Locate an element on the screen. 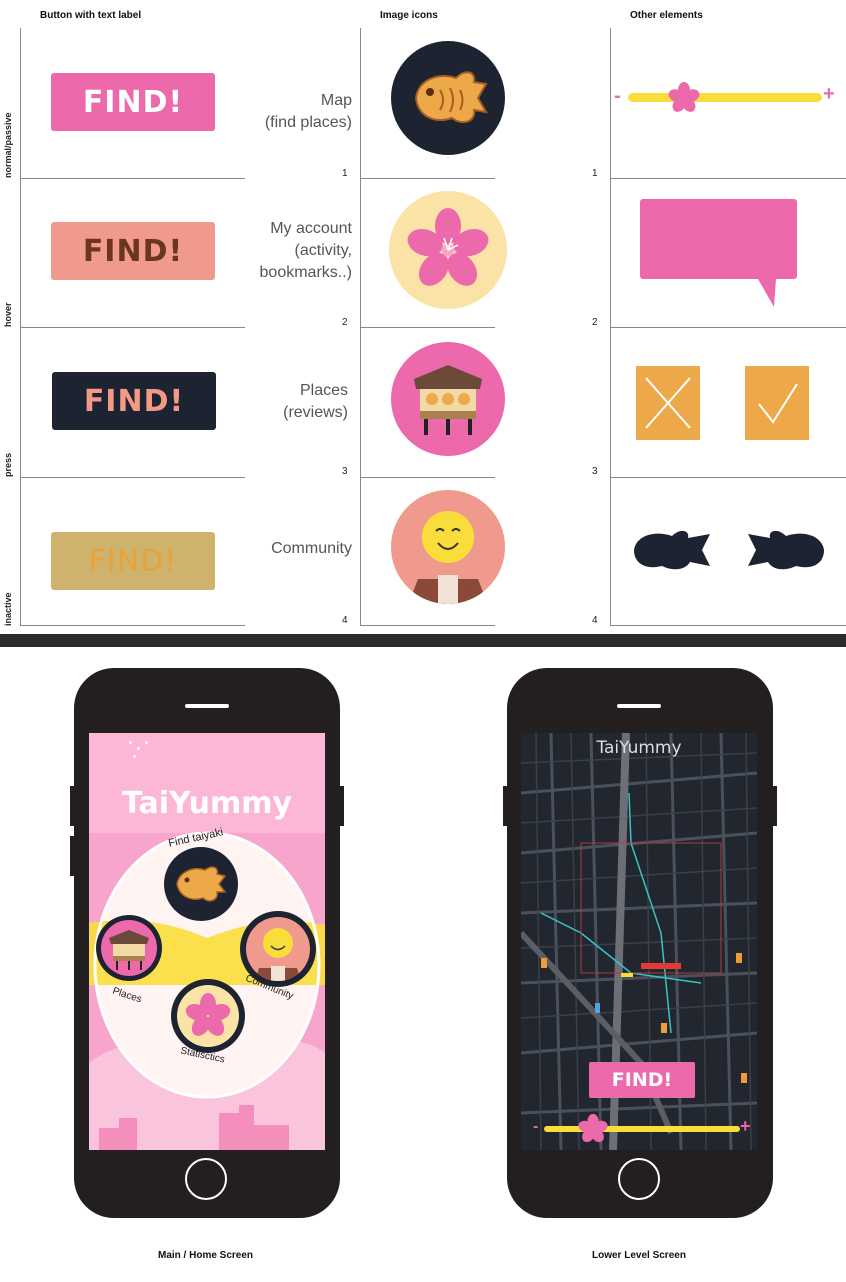  home-statistics-button-icon is located at coordinates (208, 1016).